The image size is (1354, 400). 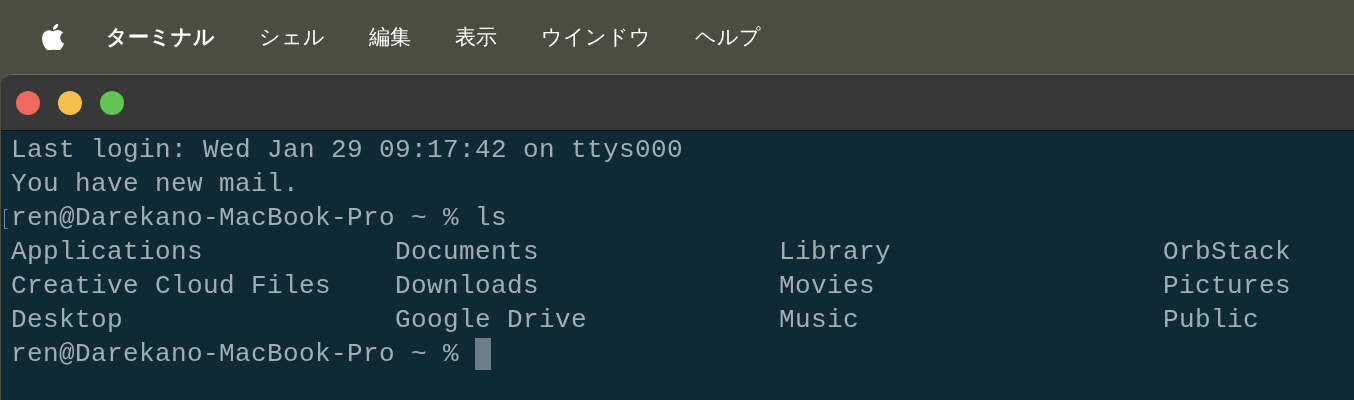 I want to click on apple-icon, so click(x=53, y=37).